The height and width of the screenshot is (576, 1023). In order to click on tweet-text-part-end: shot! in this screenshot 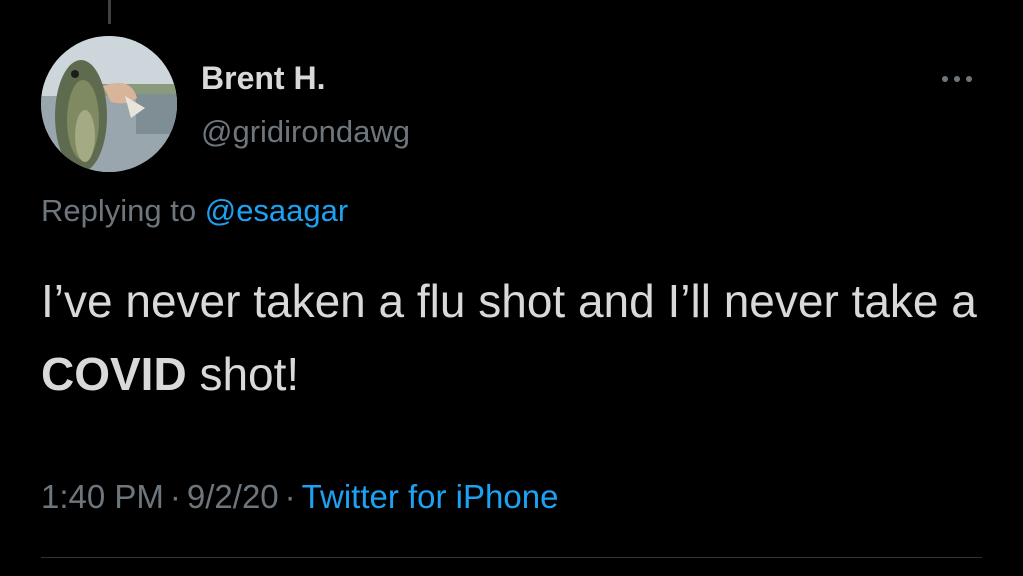, I will do `click(243, 374)`.